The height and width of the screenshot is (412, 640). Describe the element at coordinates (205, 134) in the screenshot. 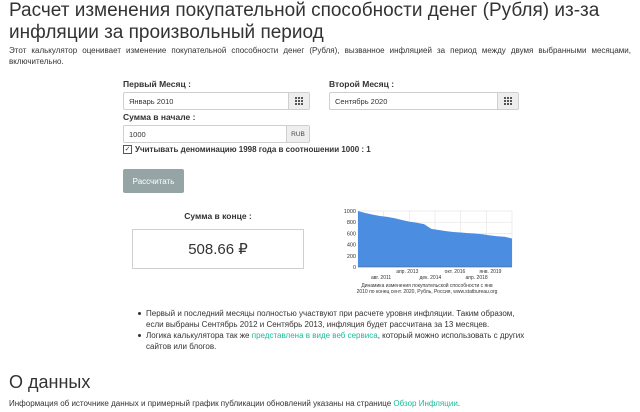

I see `amount-input` at that location.